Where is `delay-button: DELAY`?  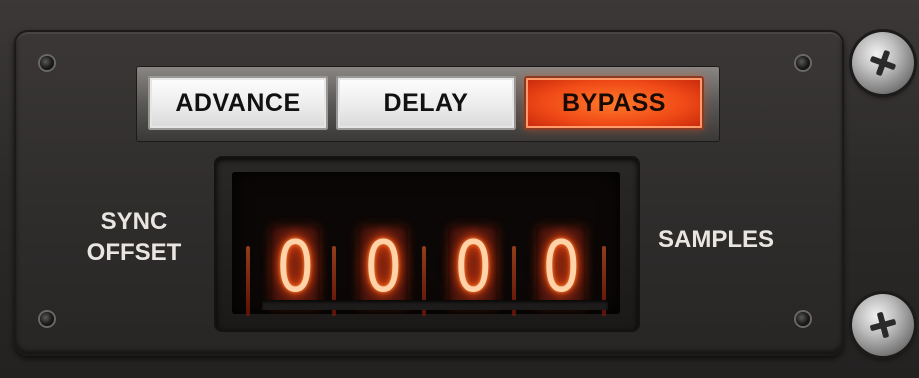
delay-button: DELAY is located at coordinates (426, 103).